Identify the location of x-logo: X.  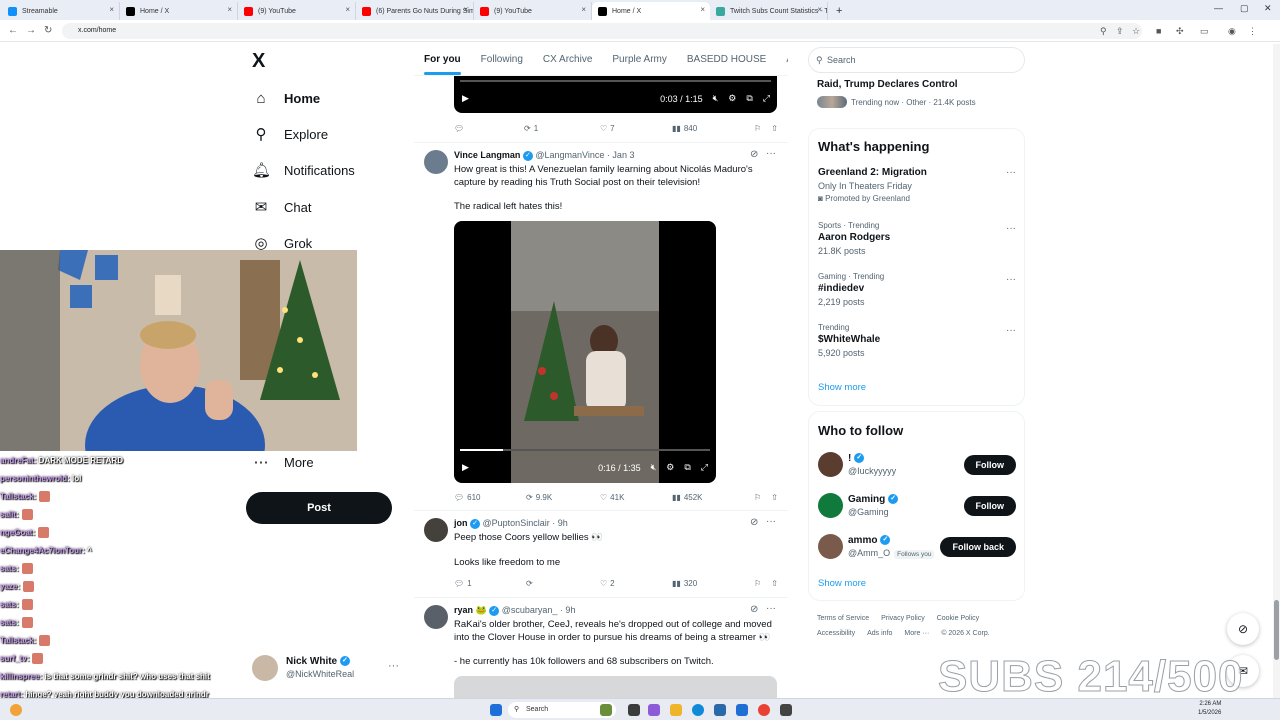
(258, 61).